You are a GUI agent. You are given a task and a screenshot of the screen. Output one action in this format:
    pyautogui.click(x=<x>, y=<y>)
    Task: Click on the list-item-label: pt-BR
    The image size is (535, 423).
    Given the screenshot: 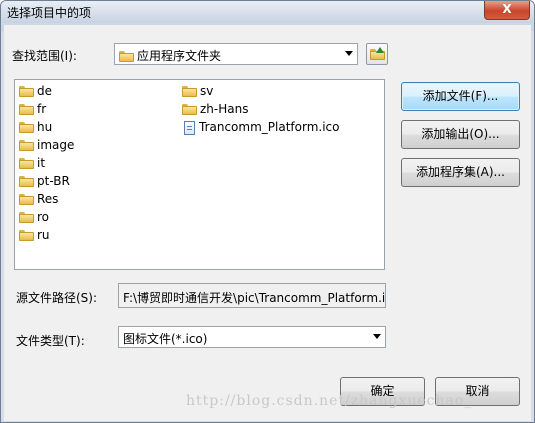 What is the action you would take?
    pyautogui.click(x=53, y=181)
    